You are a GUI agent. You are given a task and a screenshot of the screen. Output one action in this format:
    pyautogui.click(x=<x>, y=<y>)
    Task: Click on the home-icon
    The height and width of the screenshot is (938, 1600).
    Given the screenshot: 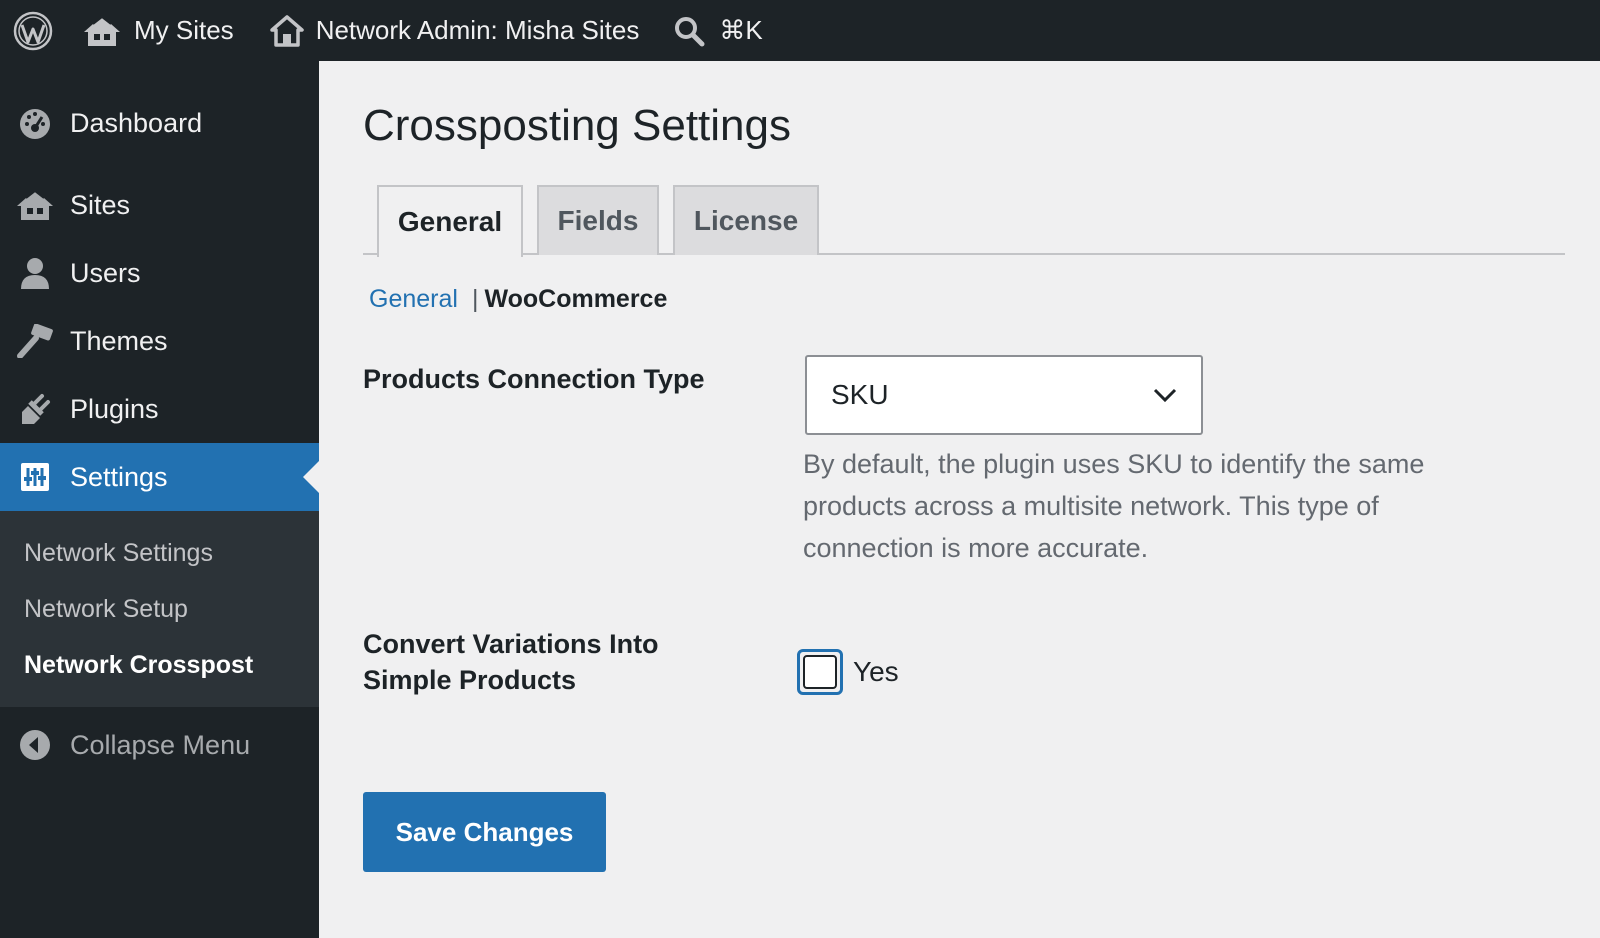 What is the action you would take?
    pyautogui.click(x=286, y=30)
    